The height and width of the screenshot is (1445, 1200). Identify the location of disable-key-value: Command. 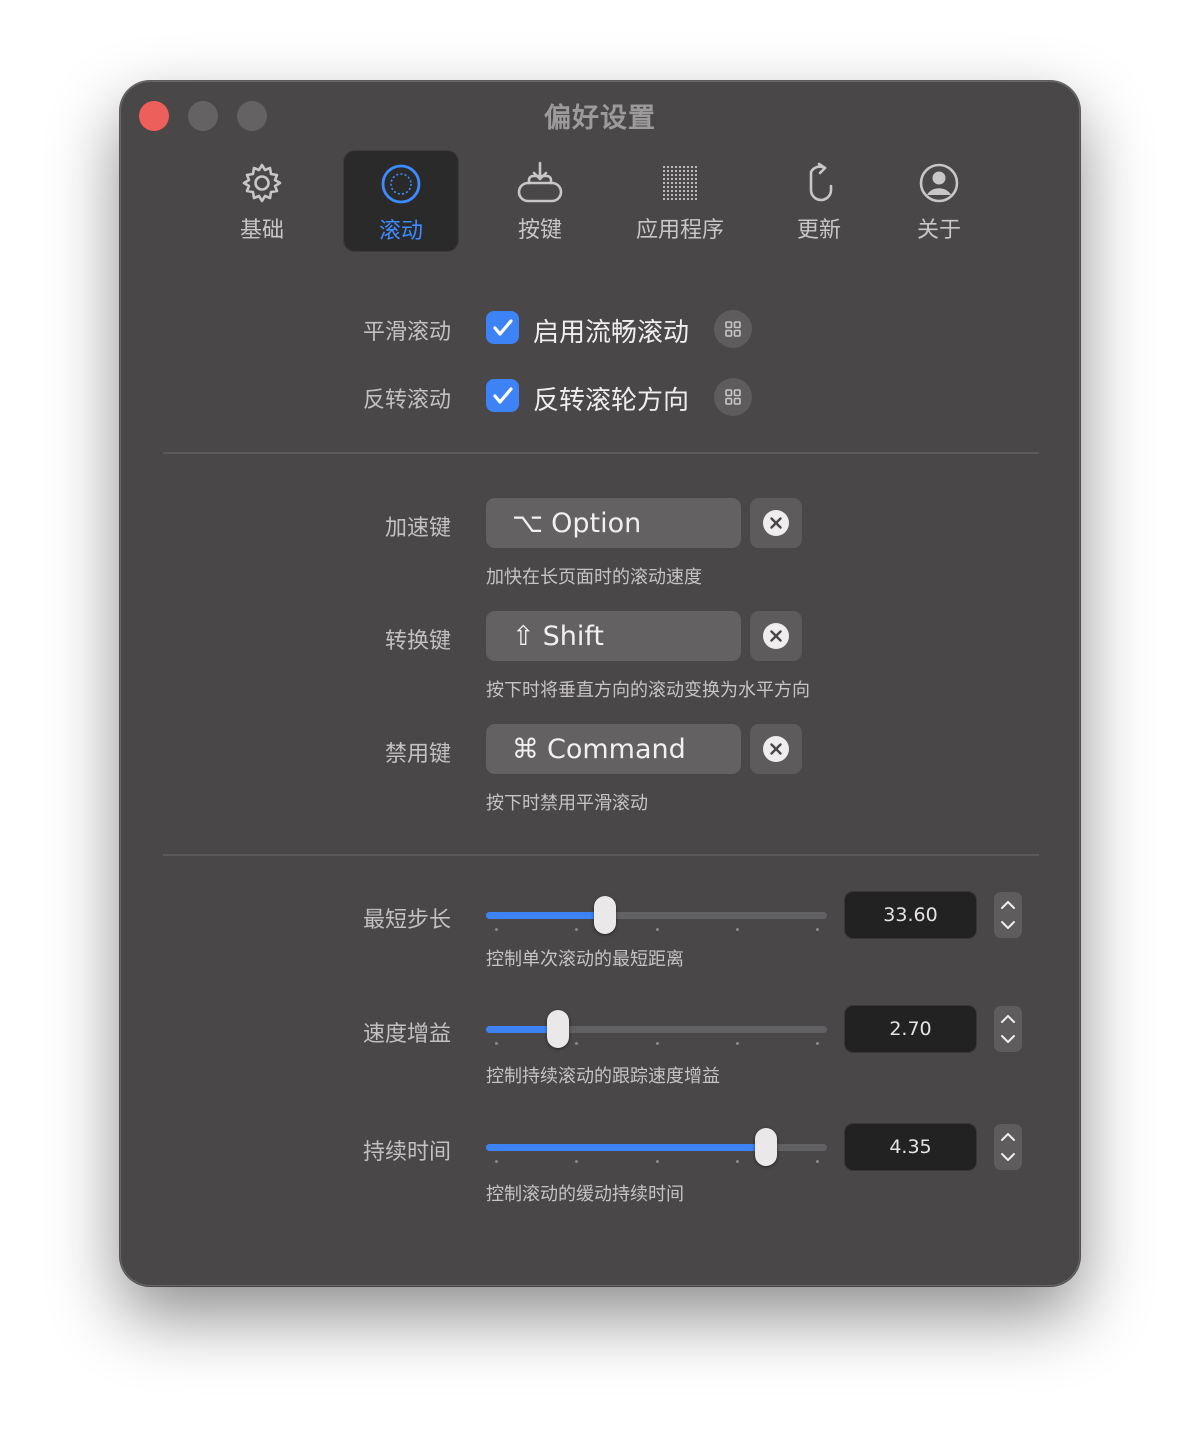
(616, 749).